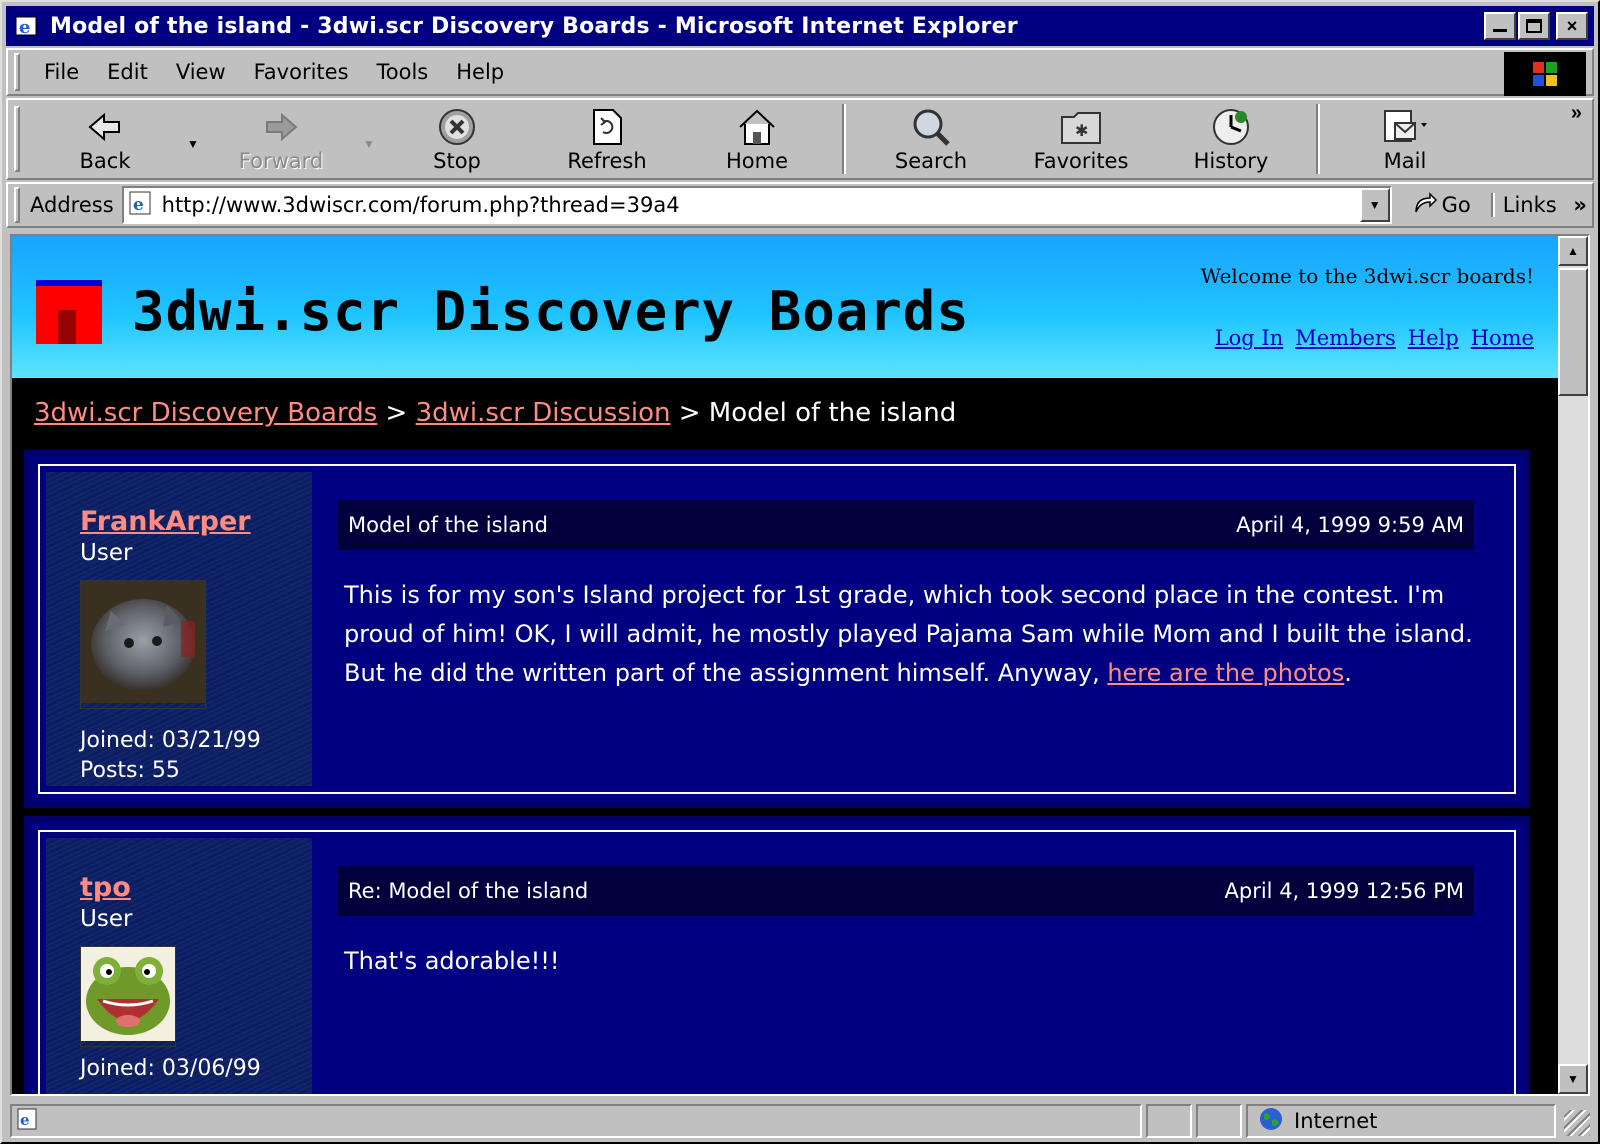  What do you see at coordinates (1336, 1121) in the screenshot?
I see `zone-label: Internet` at bounding box center [1336, 1121].